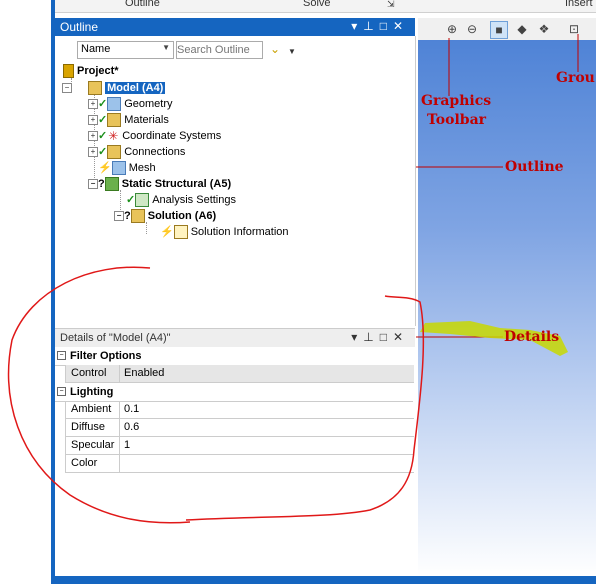  Describe the element at coordinates (575, 78) in the screenshot. I see `annotation-group: Grou` at that location.